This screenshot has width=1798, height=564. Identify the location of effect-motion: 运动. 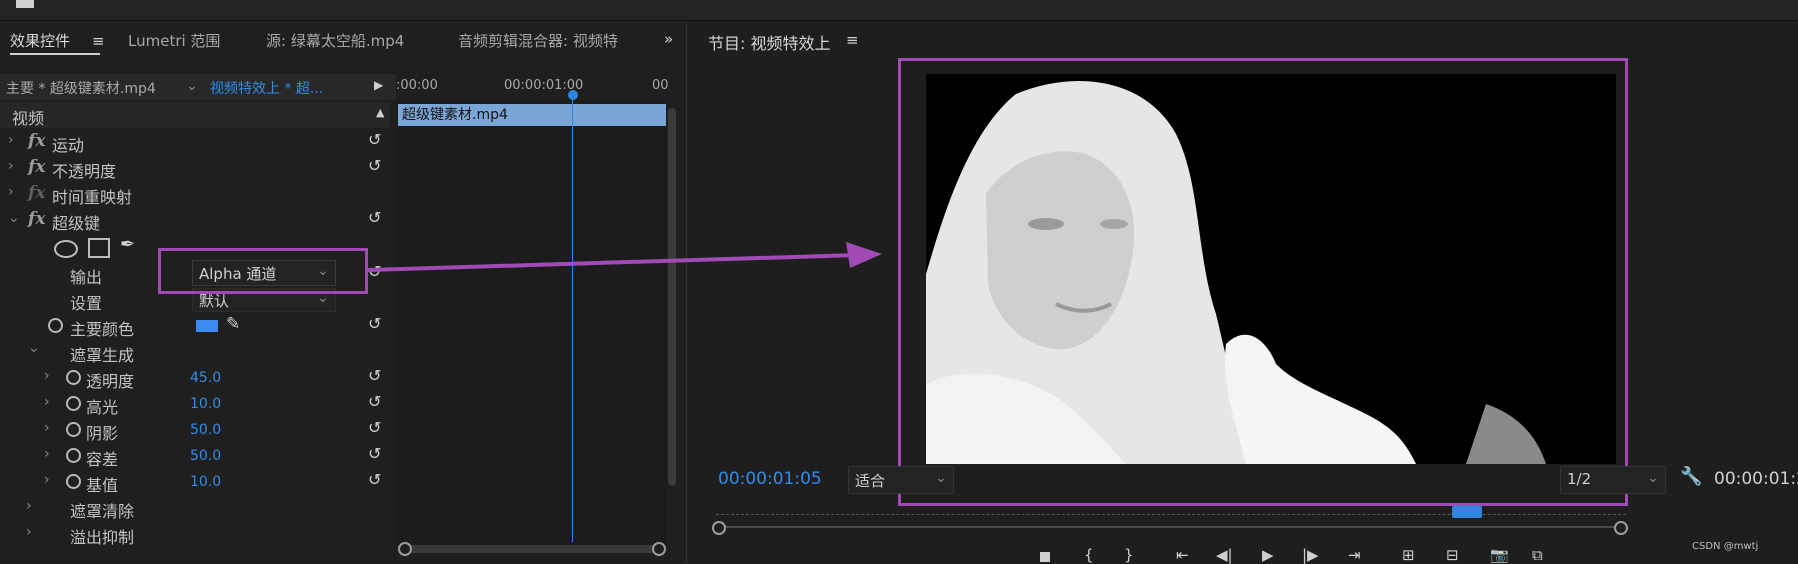
(68, 144).